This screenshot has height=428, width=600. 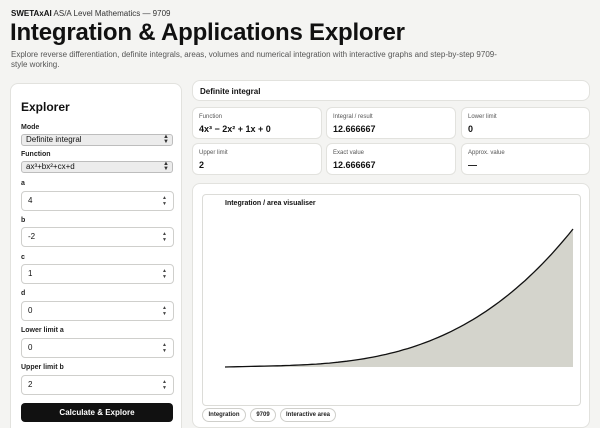 I want to click on card-value: 4x³ − 2x² + 1x + 0, so click(x=235, y=129).